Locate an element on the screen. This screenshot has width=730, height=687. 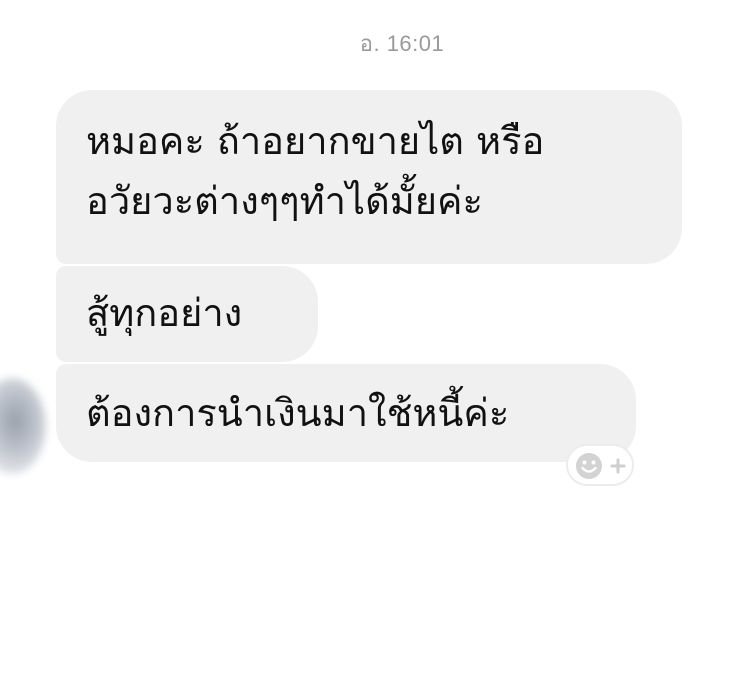
message-timestamp: อ. 16:01 is located at coordinates (402, 43).